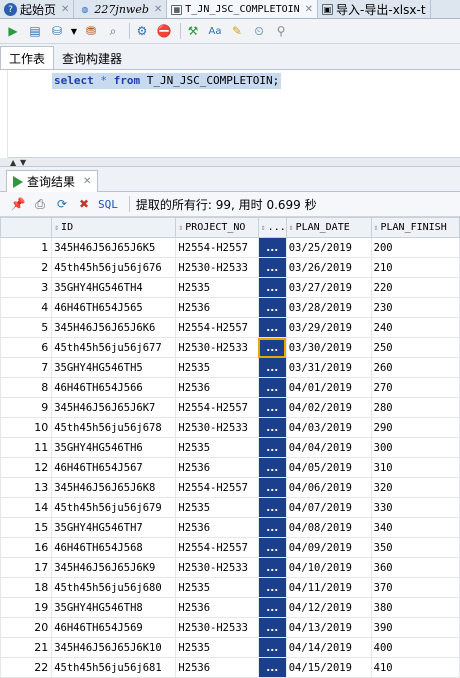 Image resolution: width=460 pixels, height=678 pixels. What do you see at coordinates (114, 567) in the screenshot?
I see `cell-id: 345H46J56J65J6K9` at bounding box center [114, 567].